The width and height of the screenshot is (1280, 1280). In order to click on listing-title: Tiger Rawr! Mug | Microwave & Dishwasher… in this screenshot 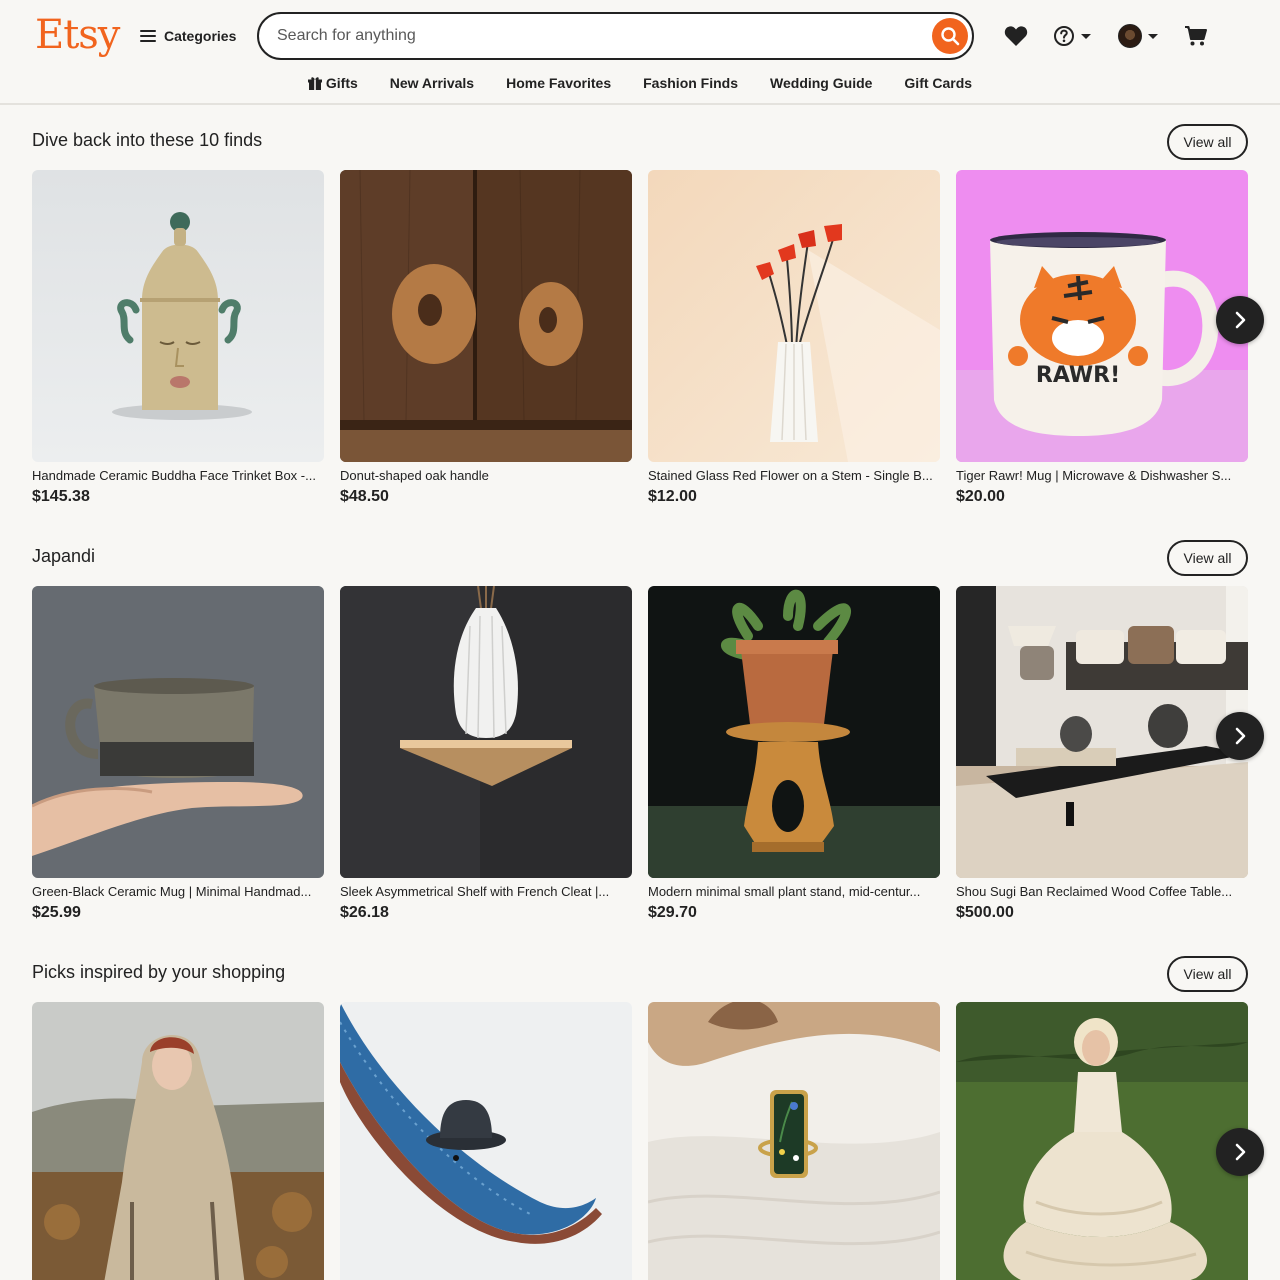, I will do `click(1094, 475)`.